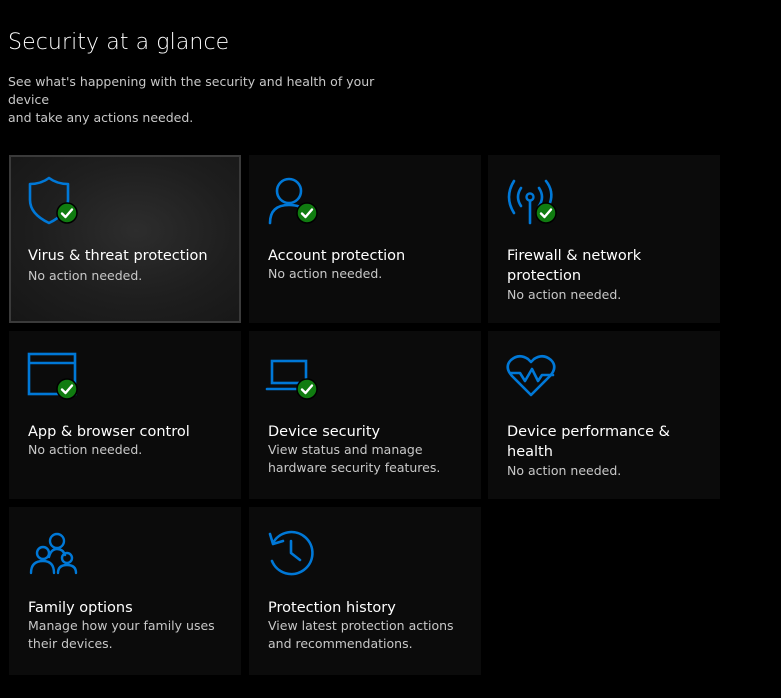  What do you see at coordinates (354, 467) in the screenshot?
I see `tile-status-line: hardware security features.` at bounding box center [354, 467].